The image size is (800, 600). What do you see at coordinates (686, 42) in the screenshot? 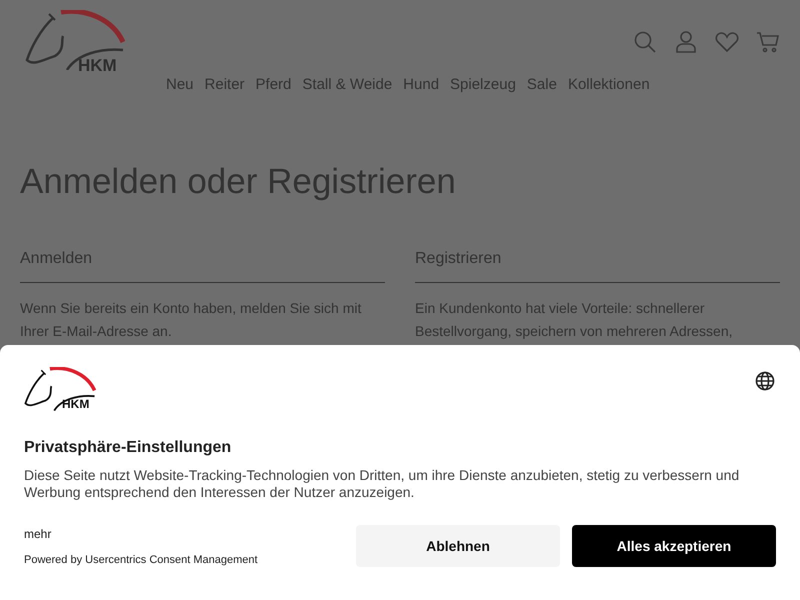
I see `user-icon` at bounding box center [686, 42].